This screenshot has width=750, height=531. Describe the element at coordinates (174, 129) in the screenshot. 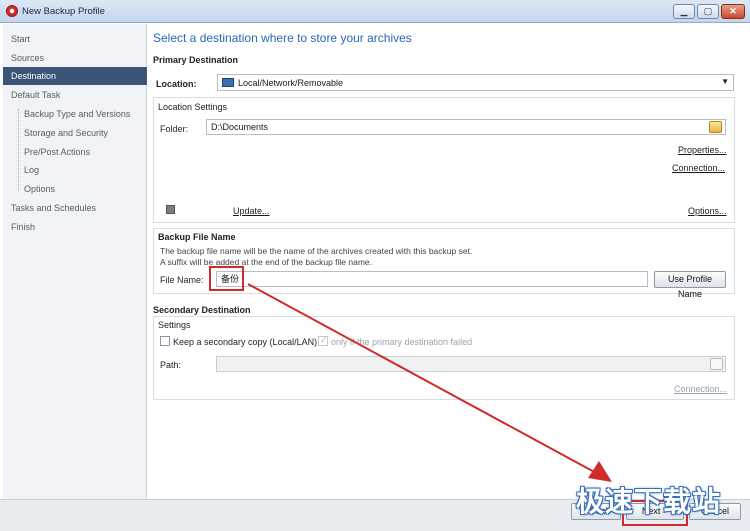

I see `folder-label: Folder:` at that location.